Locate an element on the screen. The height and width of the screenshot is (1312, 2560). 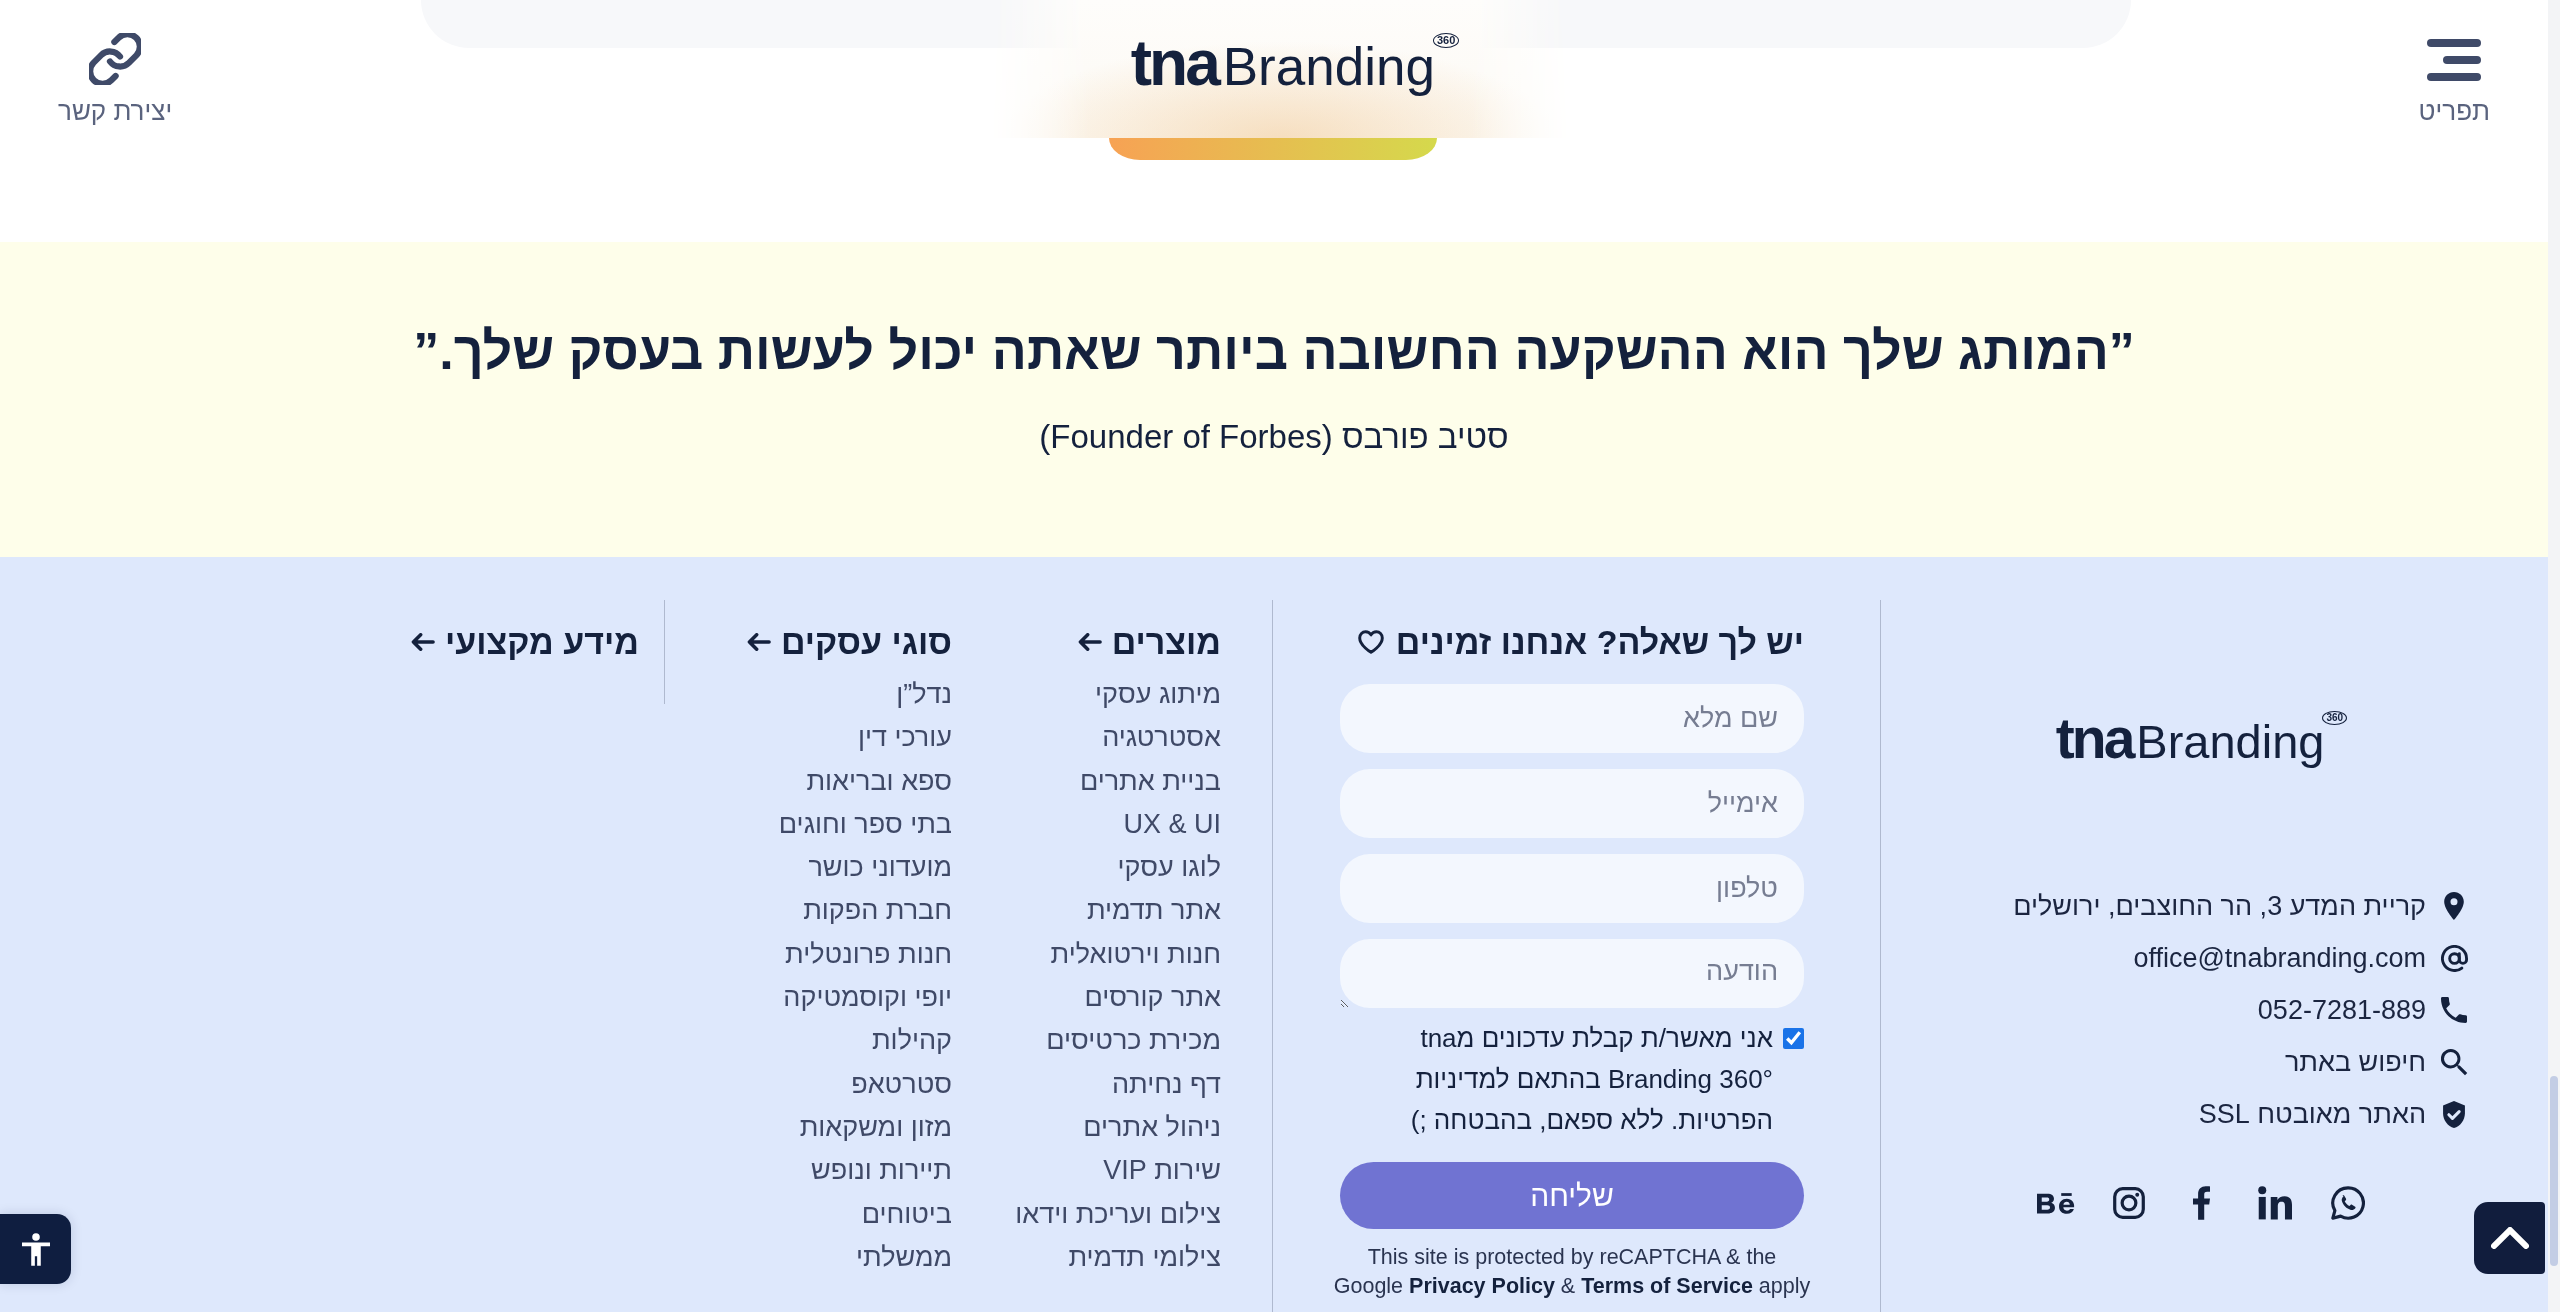
location-pin-icon is located at coordinates (2454, 906).